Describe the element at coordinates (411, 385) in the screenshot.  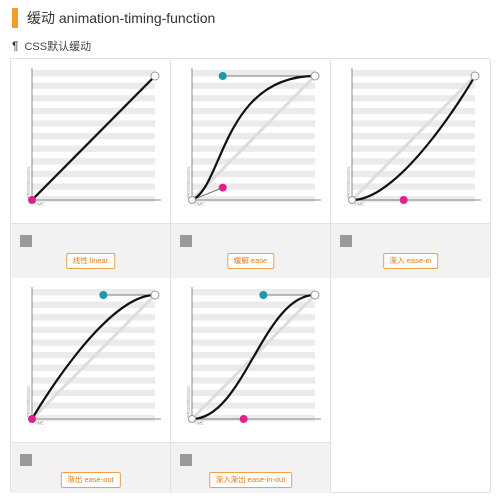
I see `empty-cell` at that location.